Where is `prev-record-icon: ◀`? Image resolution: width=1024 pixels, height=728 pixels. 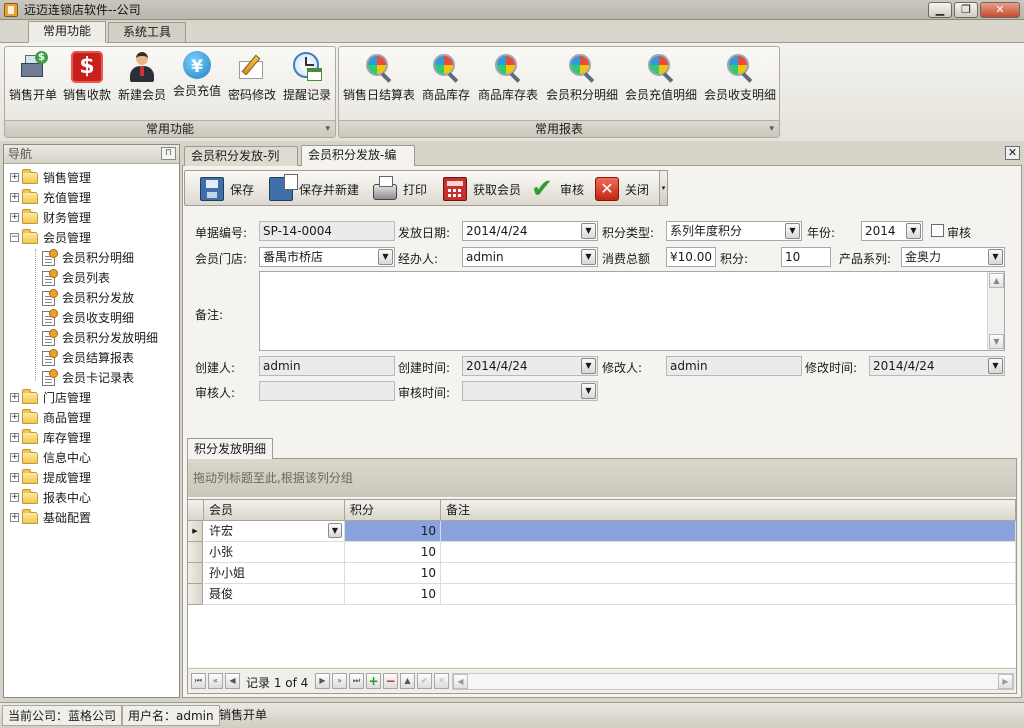 prev-record-icon: ◀ is located at coordinates (232, 681).